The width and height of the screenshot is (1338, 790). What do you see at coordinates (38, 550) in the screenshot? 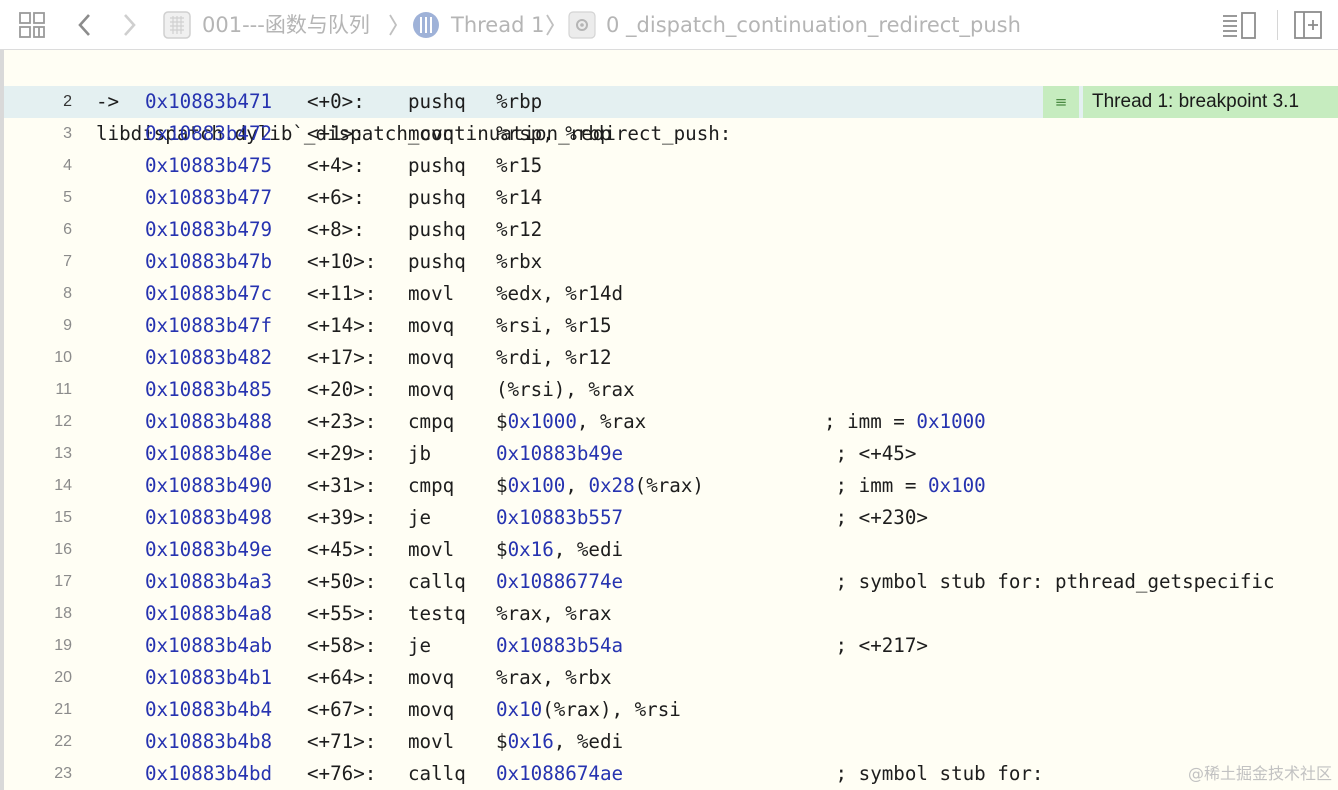
I see `line-number: 16` at bounding box center [38, 550].